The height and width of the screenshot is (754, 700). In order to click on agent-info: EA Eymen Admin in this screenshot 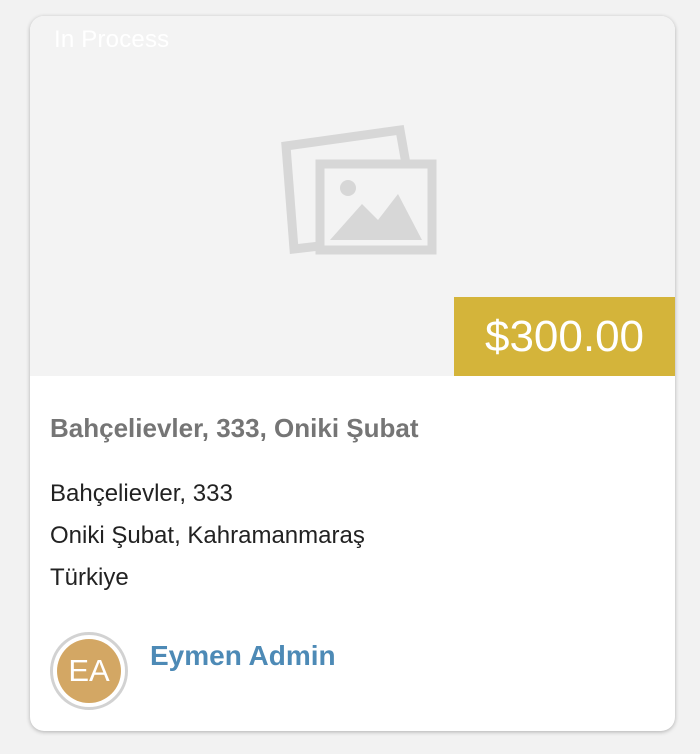, I will do `click(193, 673)`.